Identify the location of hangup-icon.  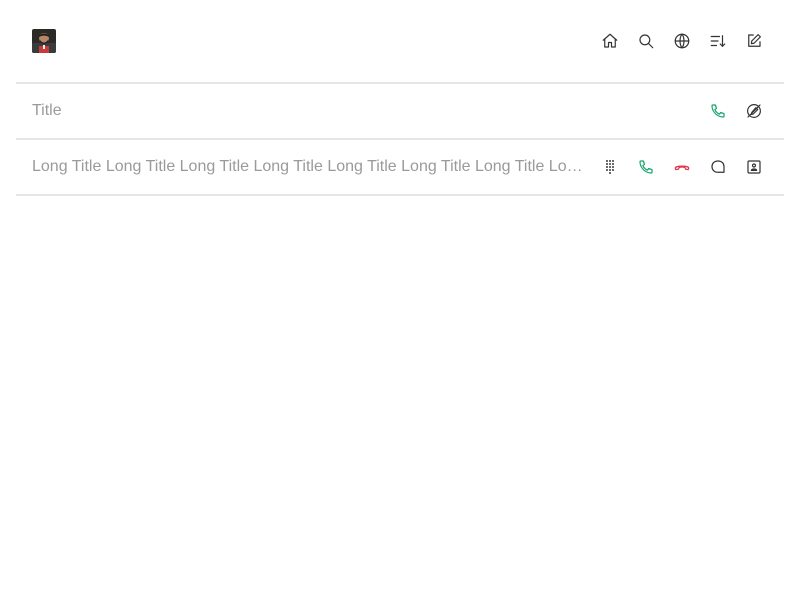
(682, 168).